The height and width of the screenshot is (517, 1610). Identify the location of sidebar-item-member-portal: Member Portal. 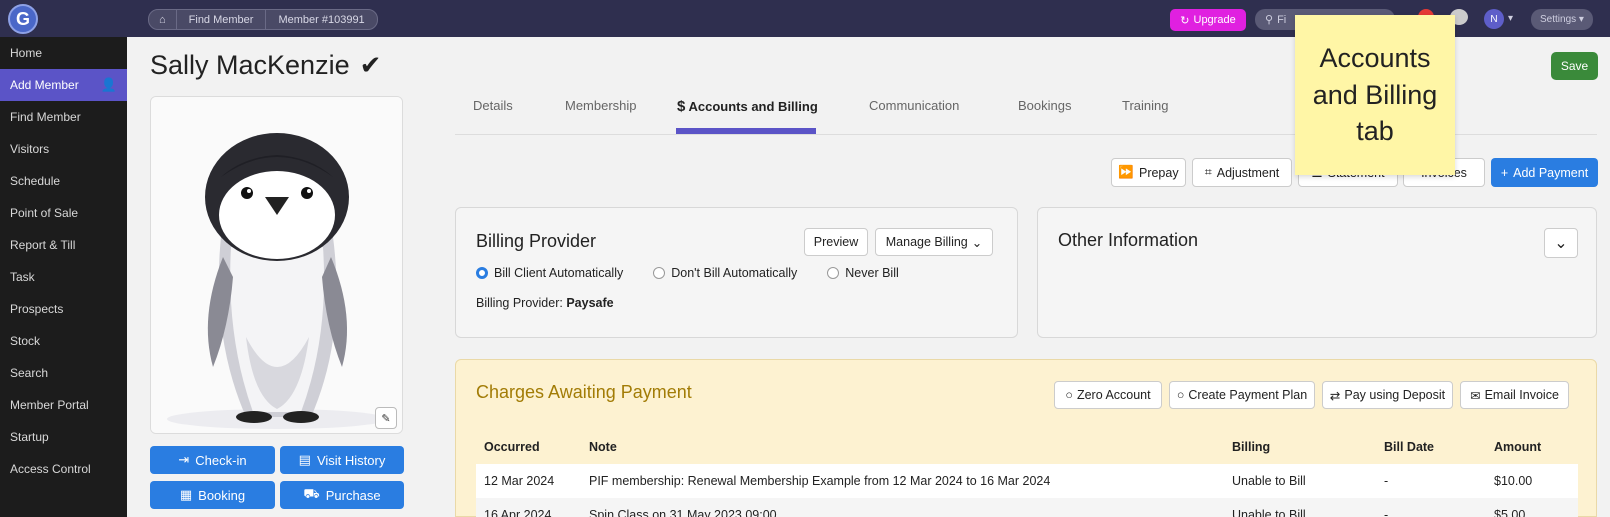
(63, 405).